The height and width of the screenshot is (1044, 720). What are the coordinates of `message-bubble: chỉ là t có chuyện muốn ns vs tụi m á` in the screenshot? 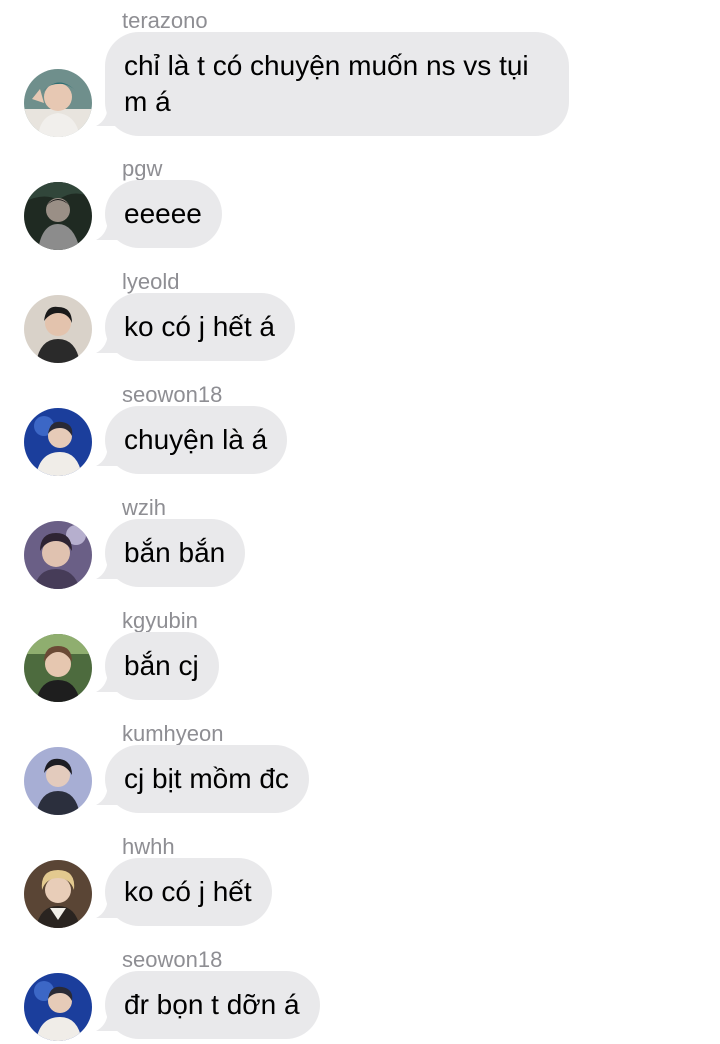 It's located at (337, 84).